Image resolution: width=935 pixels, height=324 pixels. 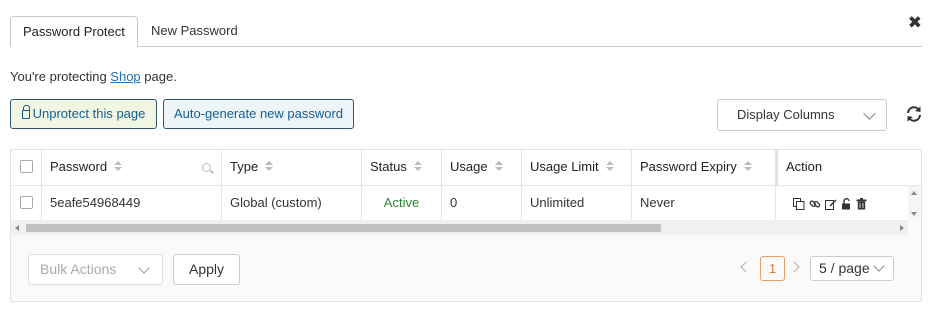 What do you see at coordinates (194, 31) in the screenshot?
I see `tab-new-password: New Password` at bounding box center [194, 31].